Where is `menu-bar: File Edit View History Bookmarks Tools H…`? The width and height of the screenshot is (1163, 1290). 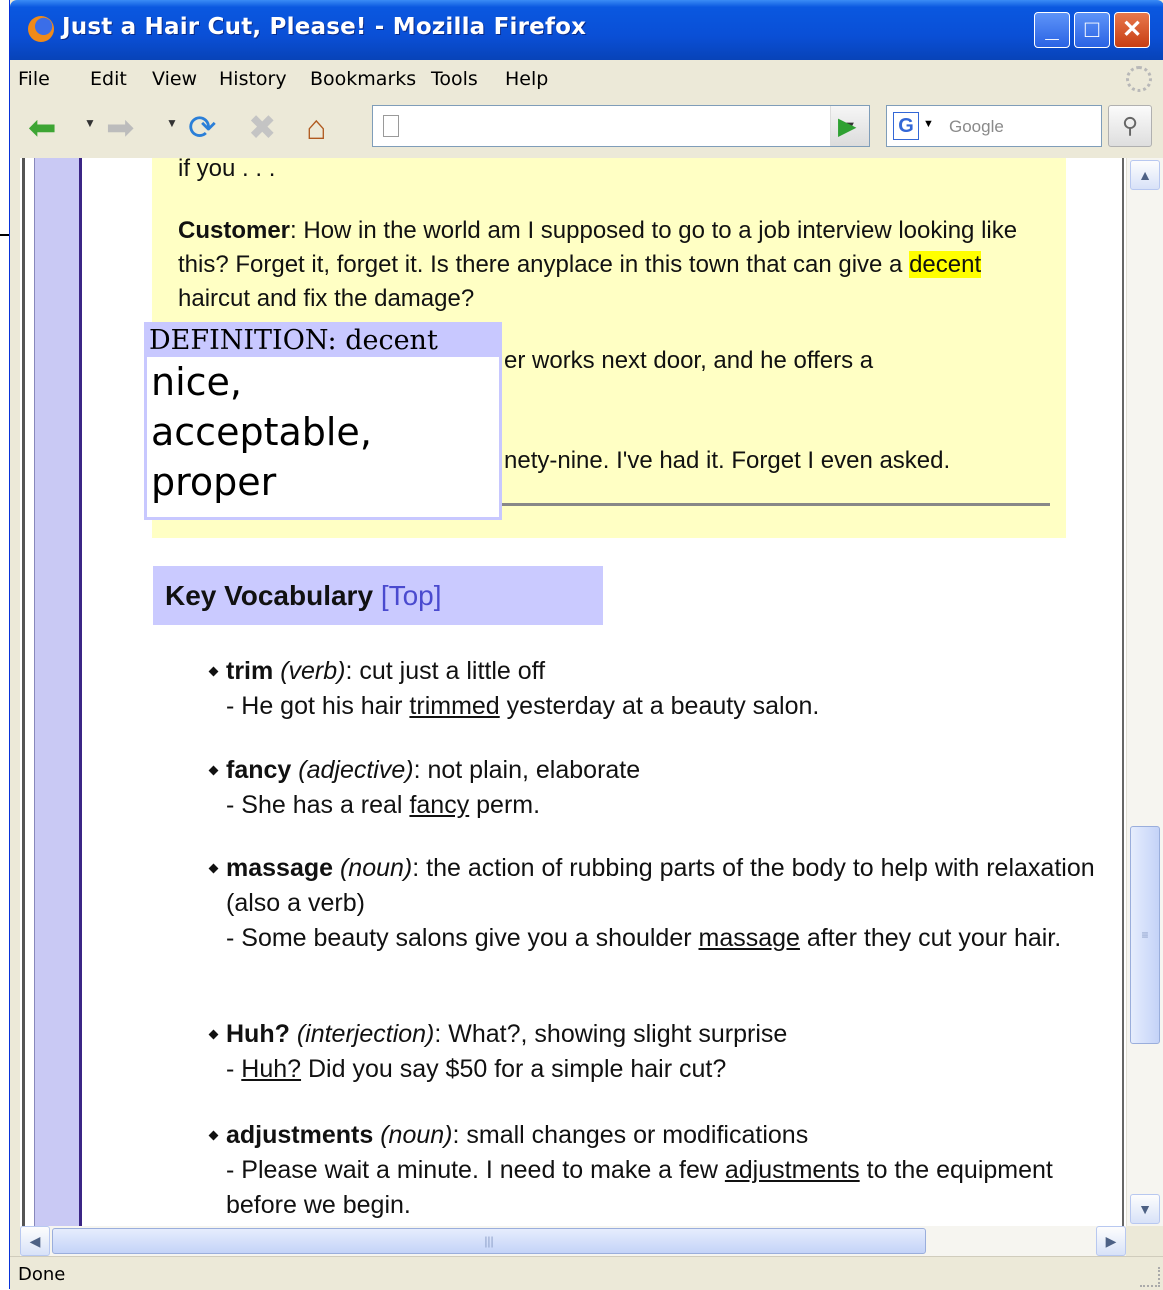
menu-bar: File Edit View History Bookmarks Tools H… is located at coordinates (586, 80).